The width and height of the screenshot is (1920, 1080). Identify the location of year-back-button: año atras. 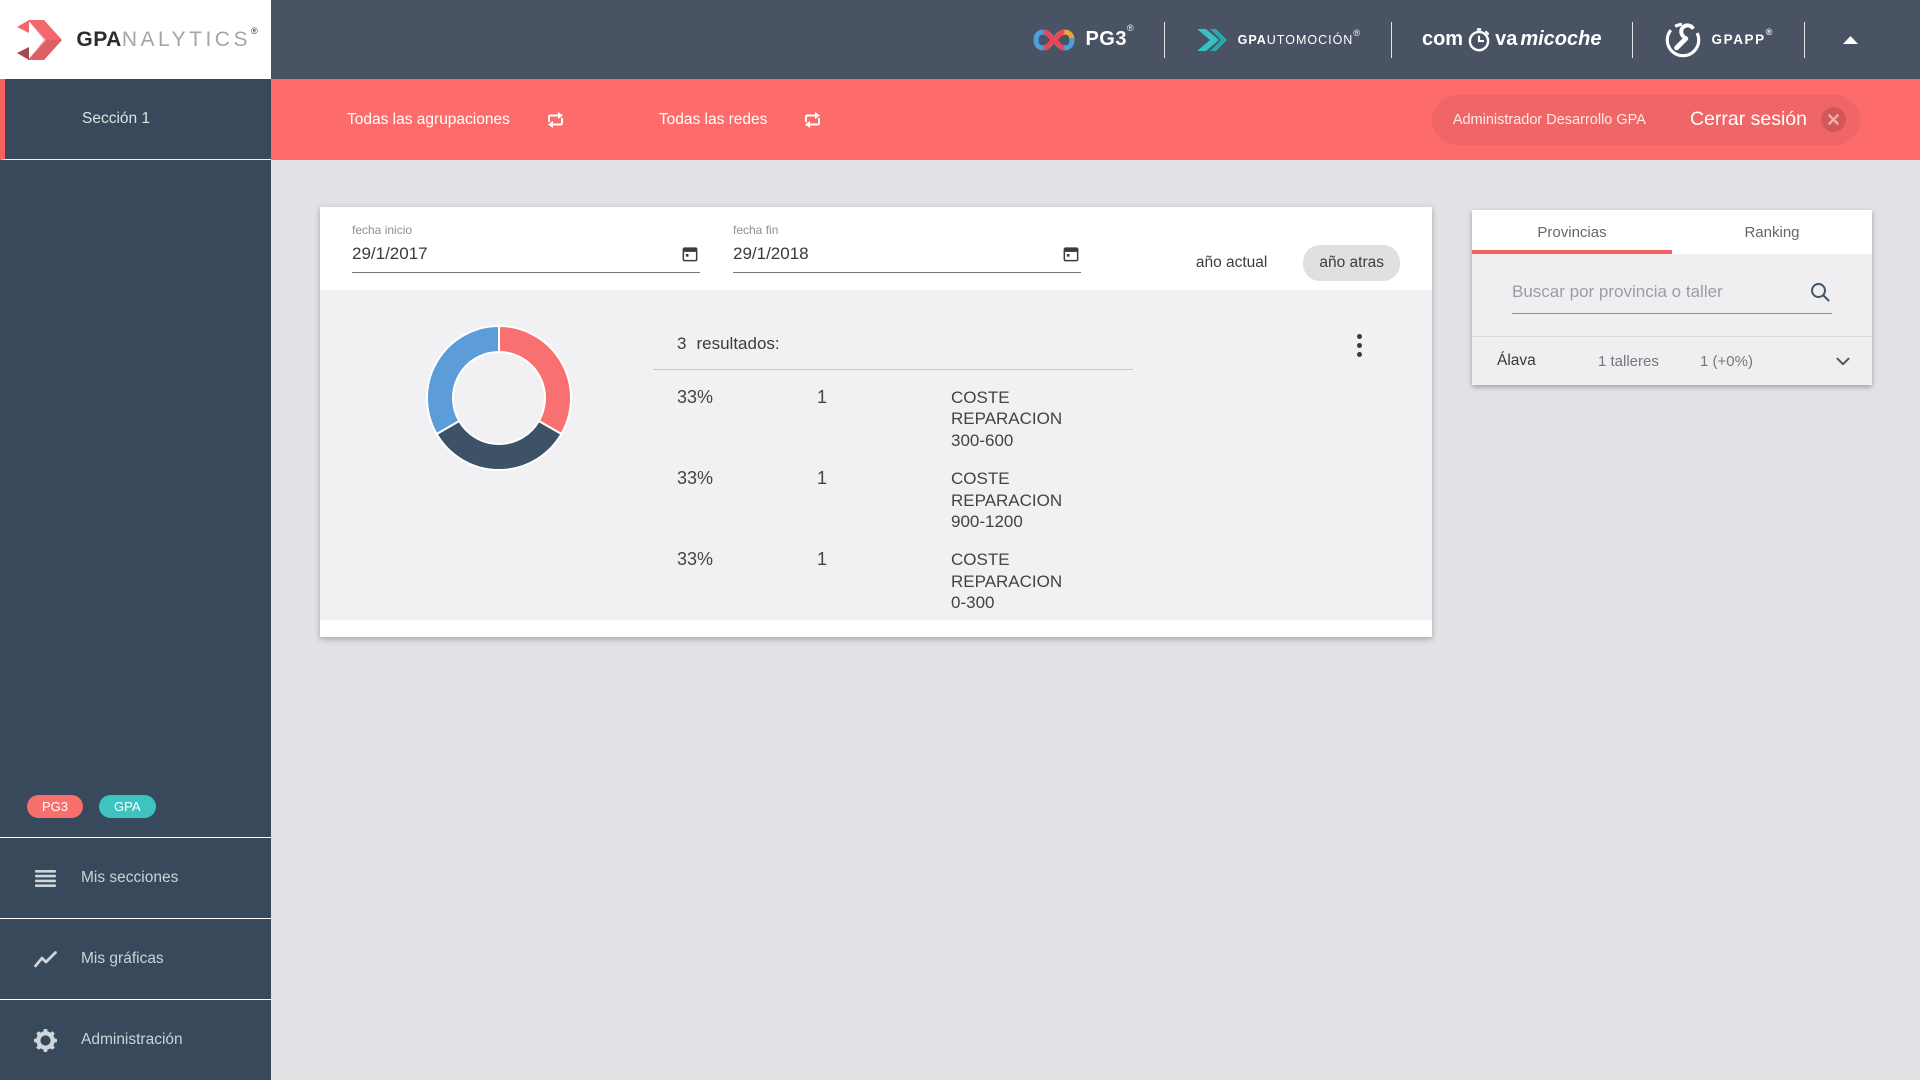
(1351, 262).